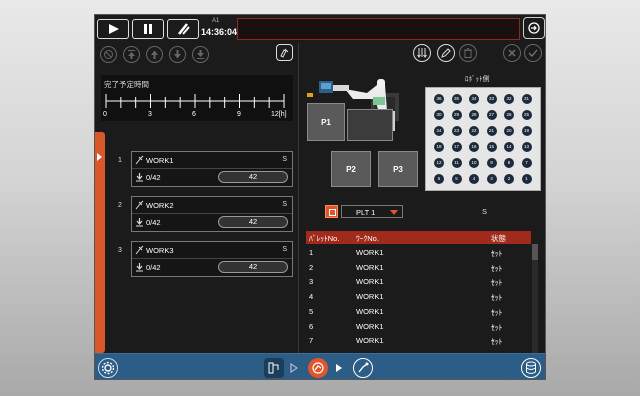 The width and height of the screenshot is (640, 396). I want to click on pallet-slot: 31, so click(526, 99).